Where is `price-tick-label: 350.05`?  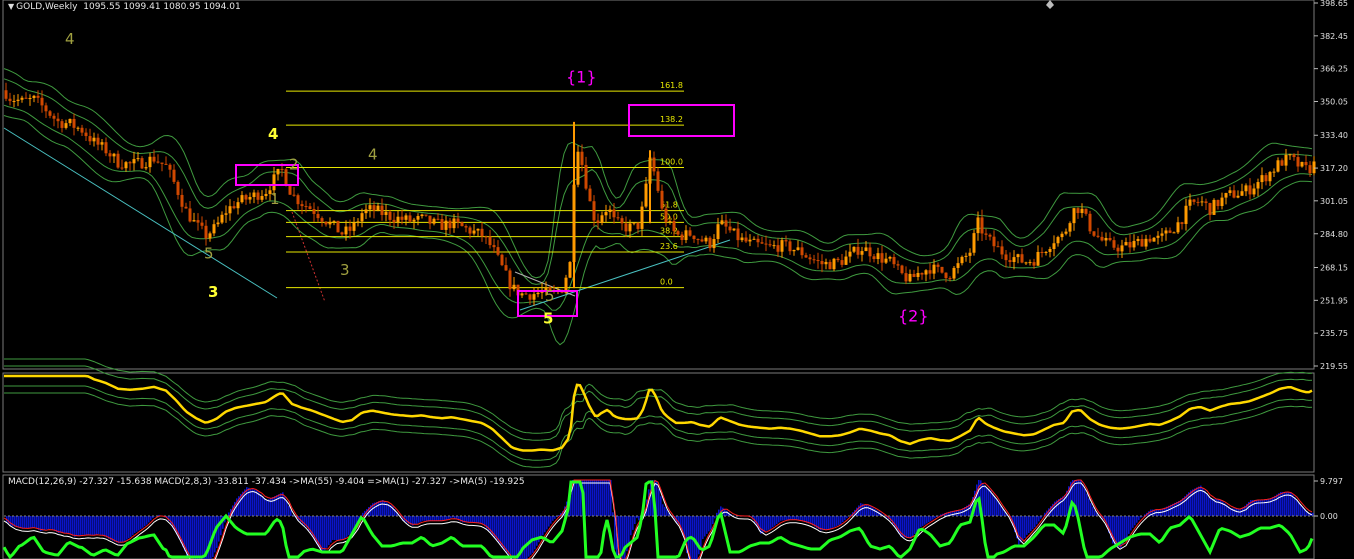 price-tick-label: 350.05 is located at coordinates (1334, 102).